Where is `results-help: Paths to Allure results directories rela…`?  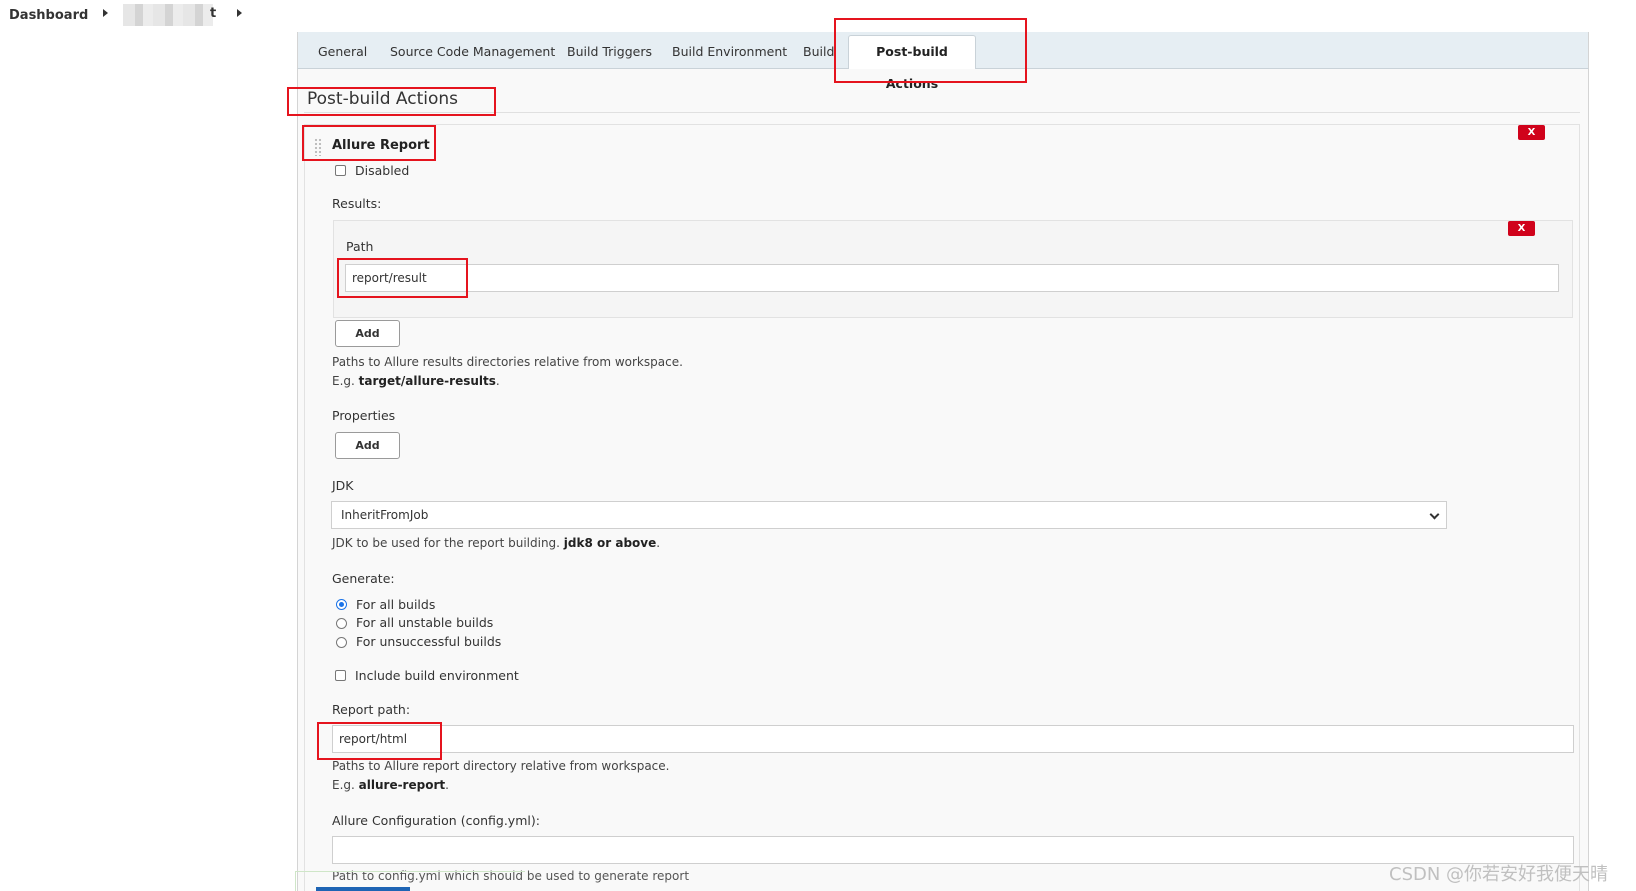 results-help: Paths to Allure results directories rela… is located at coordinates (507, 371).